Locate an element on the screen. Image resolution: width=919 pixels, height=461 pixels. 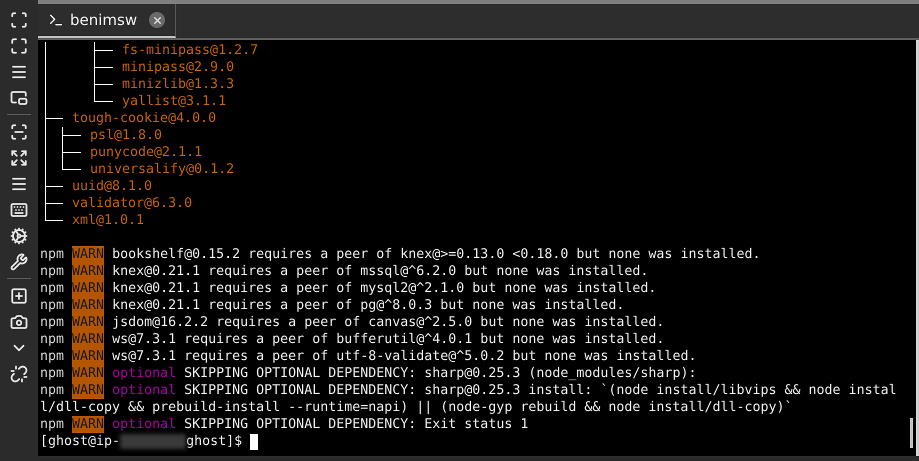
cursor is located at coordinates (254, 442).